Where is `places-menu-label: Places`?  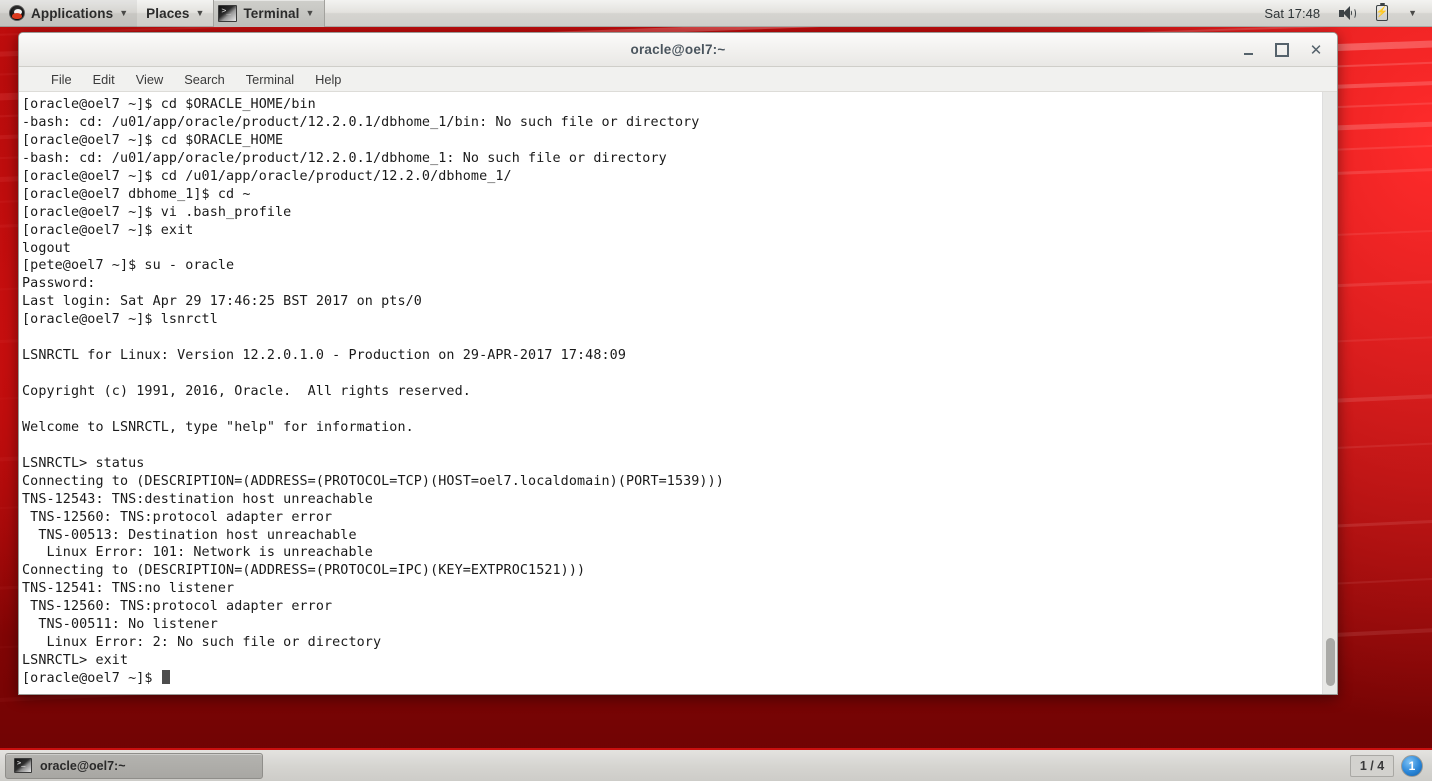 places-menu-label: Places is located at coordinates (168, 13).